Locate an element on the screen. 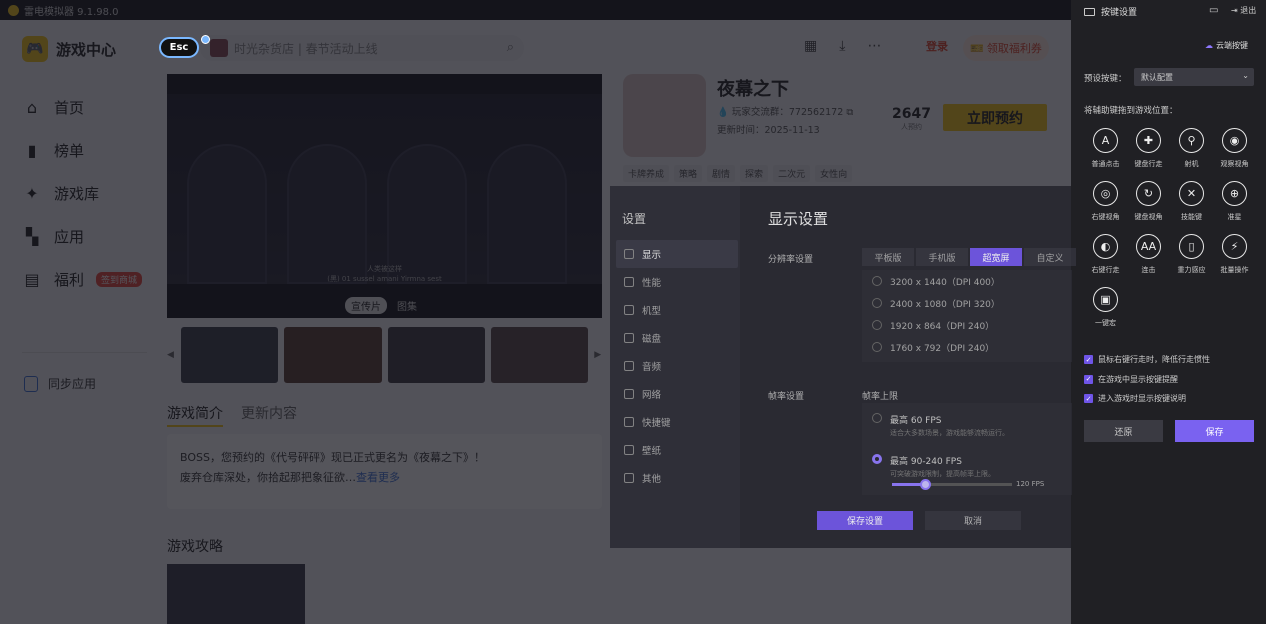  key-item: ⚲ 射机 is located at coordinates (1191, 148).